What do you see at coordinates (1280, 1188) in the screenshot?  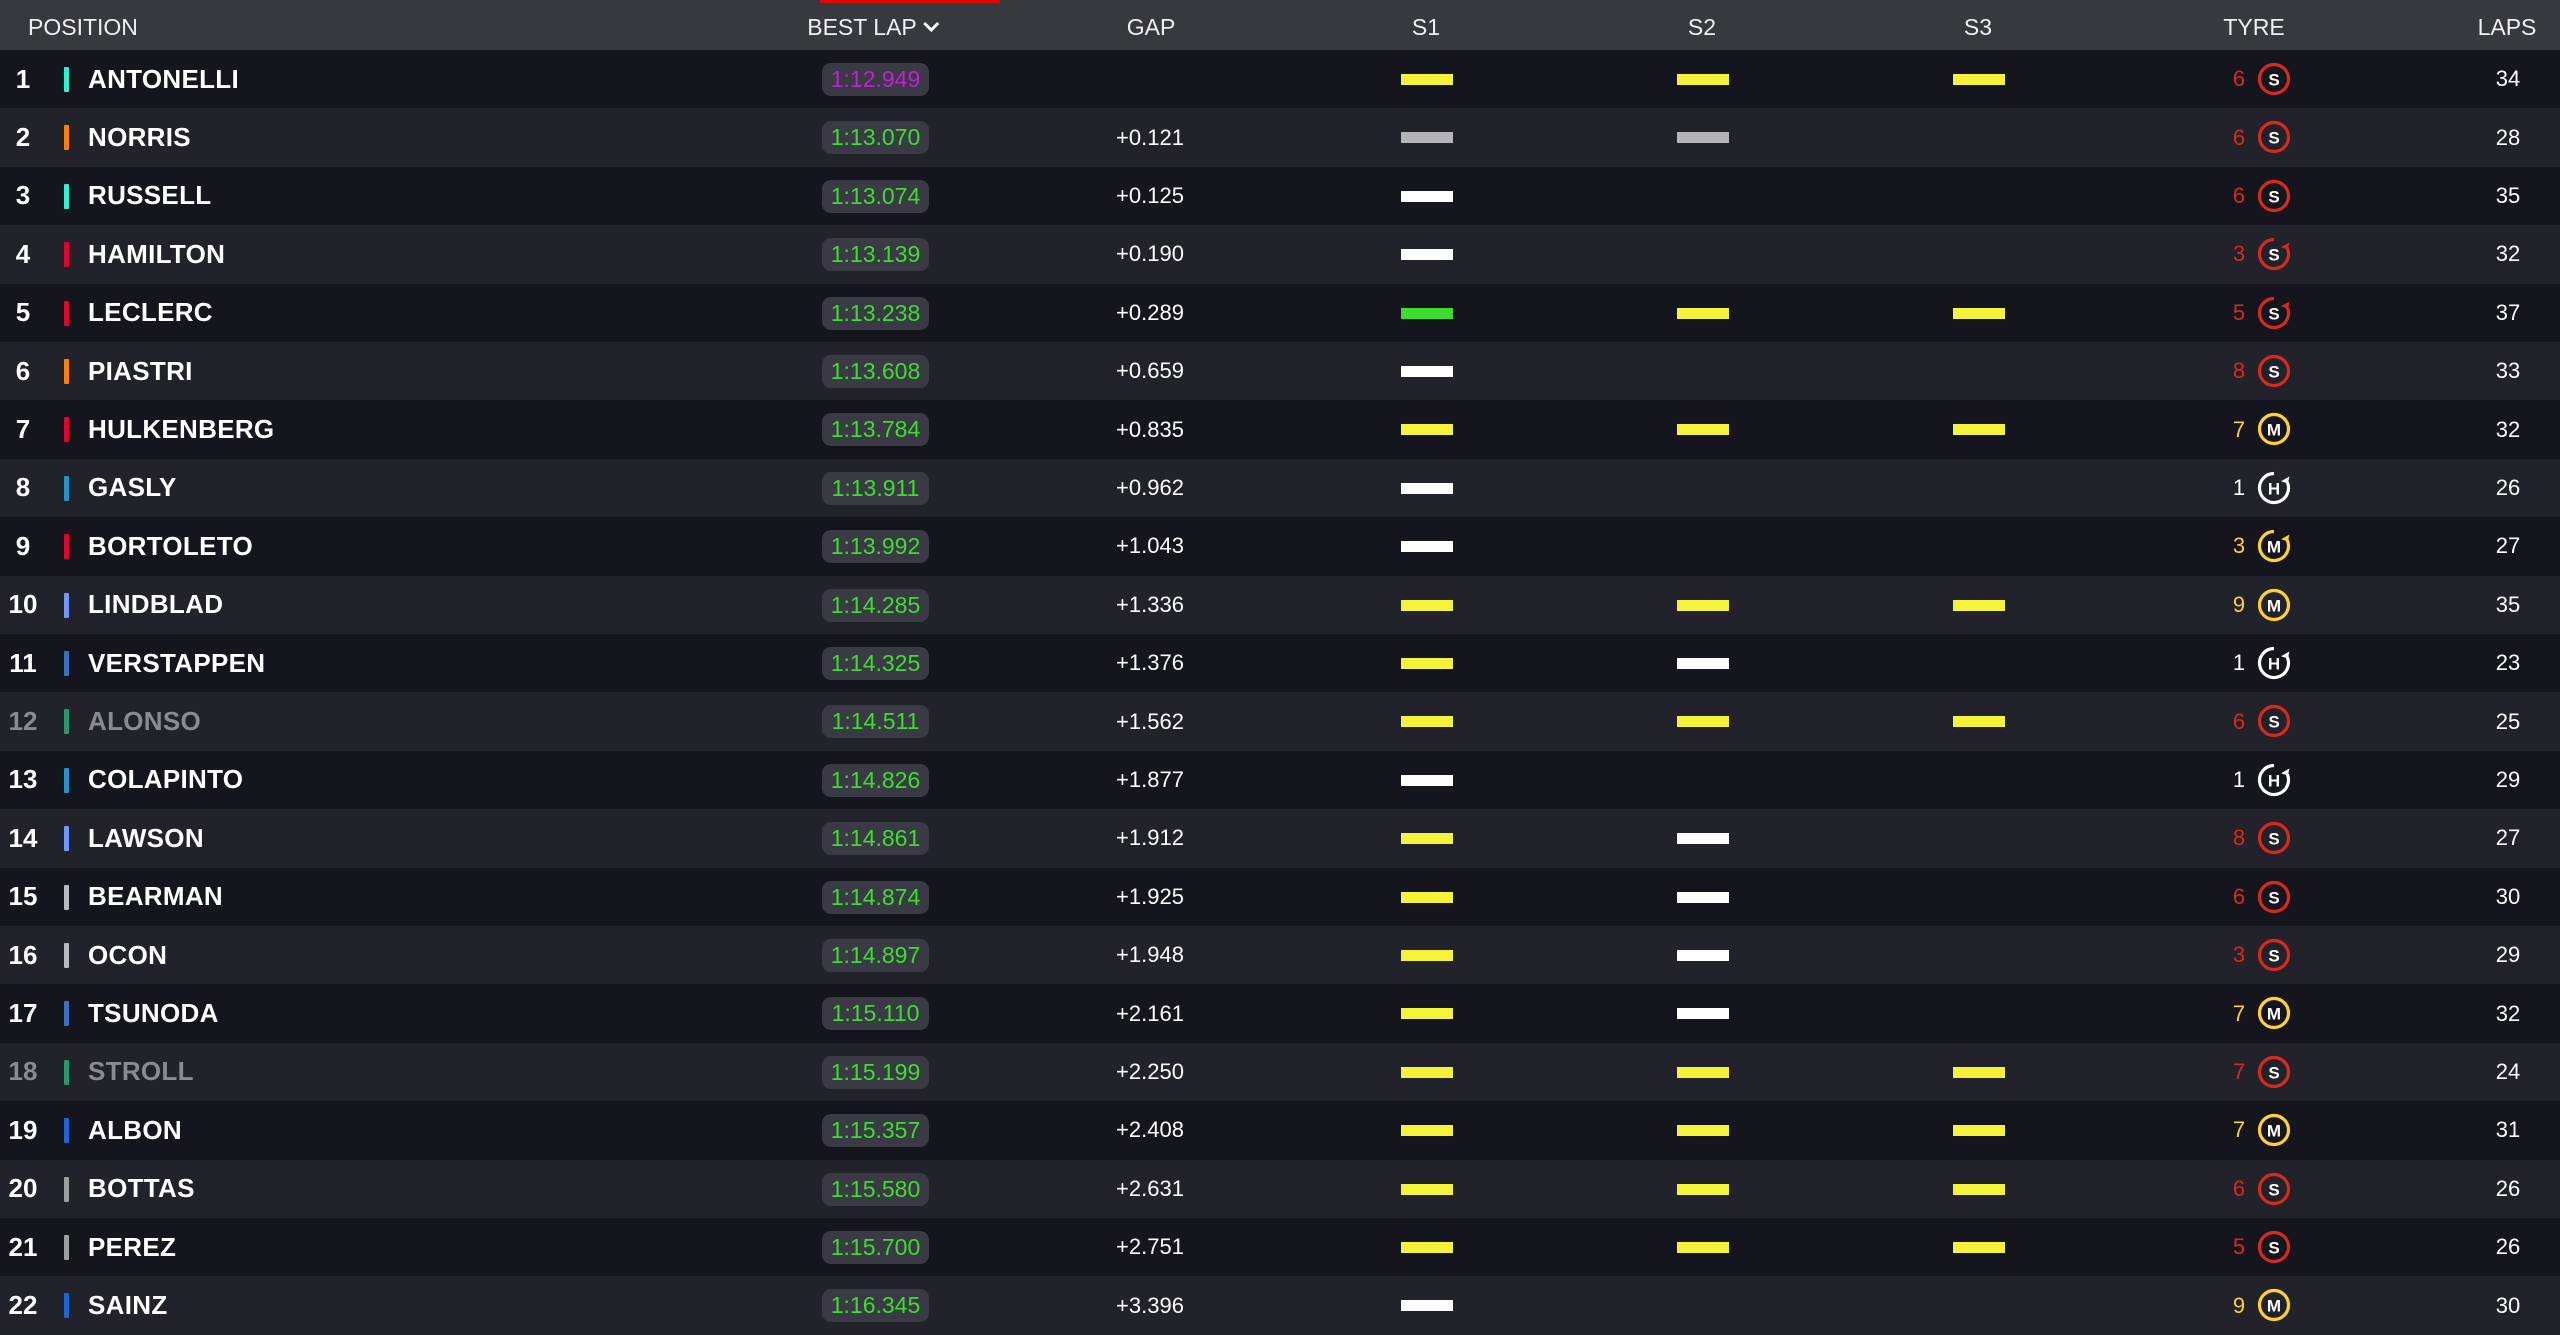 I see `table-row: 20 BOTTAS 1:15.580 +2.631 6 S 26` at bounding box center [1280, 1188].